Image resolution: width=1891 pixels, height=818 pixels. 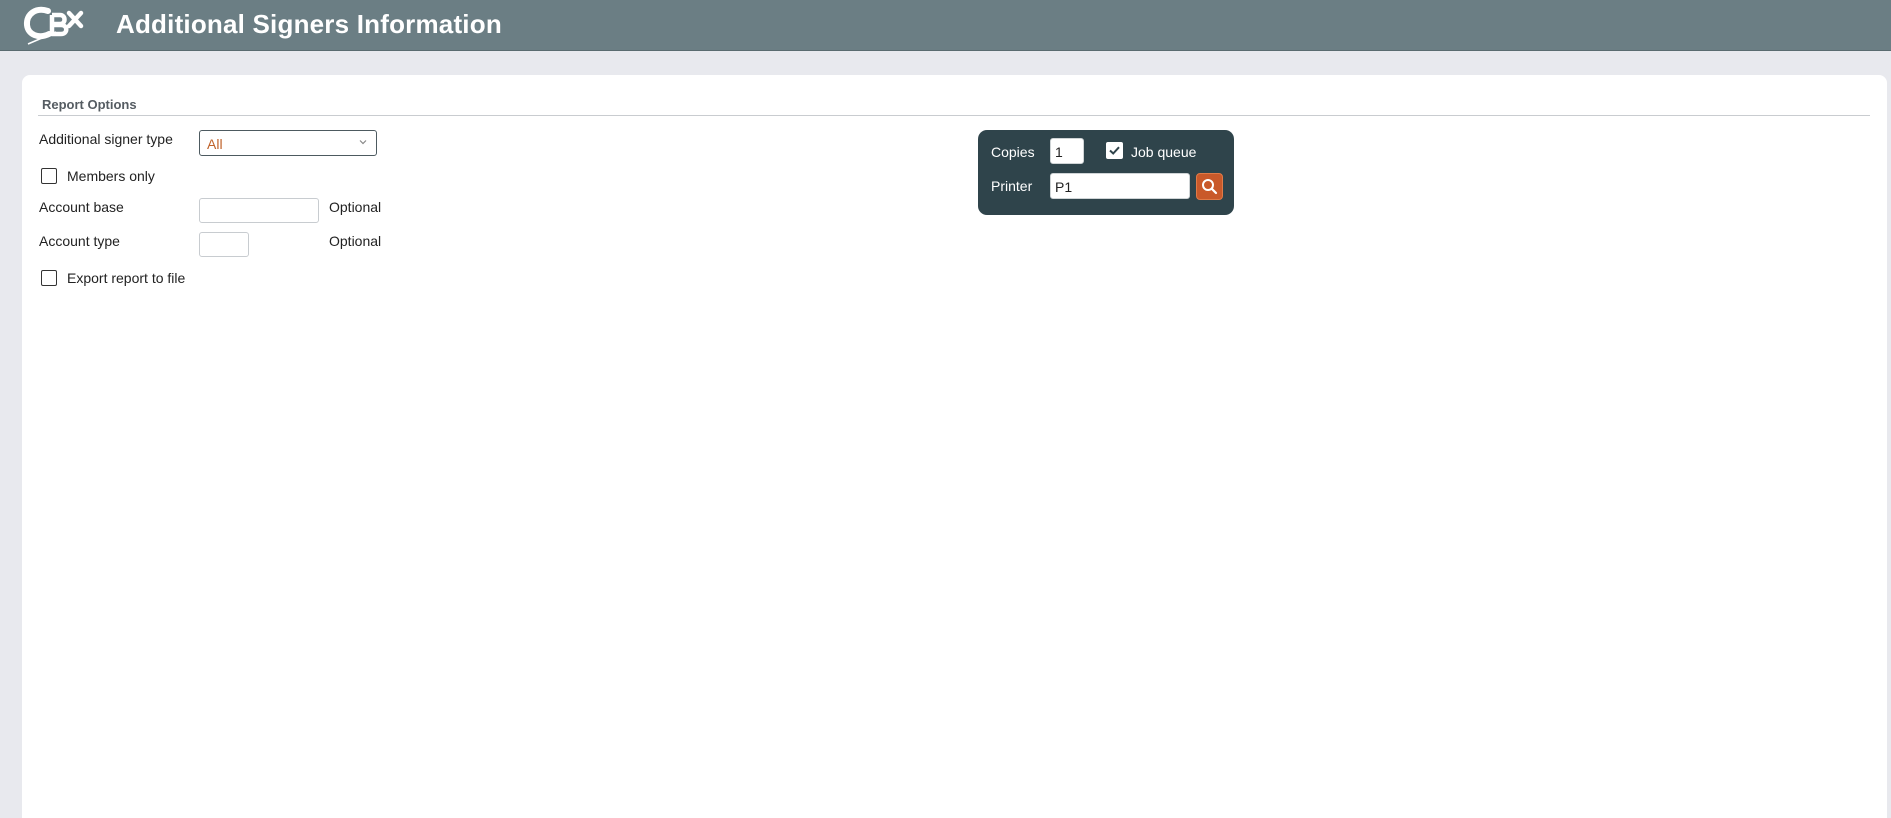 I want to click on signer-type-select: All, so click(x=288, y=143).